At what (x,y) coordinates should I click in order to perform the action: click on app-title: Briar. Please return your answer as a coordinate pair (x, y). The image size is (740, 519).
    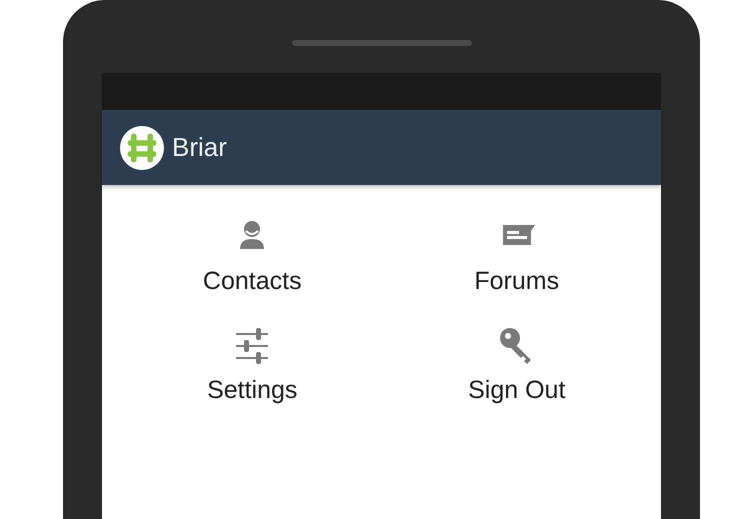
    Looking at the image, I should click on (199, 147).